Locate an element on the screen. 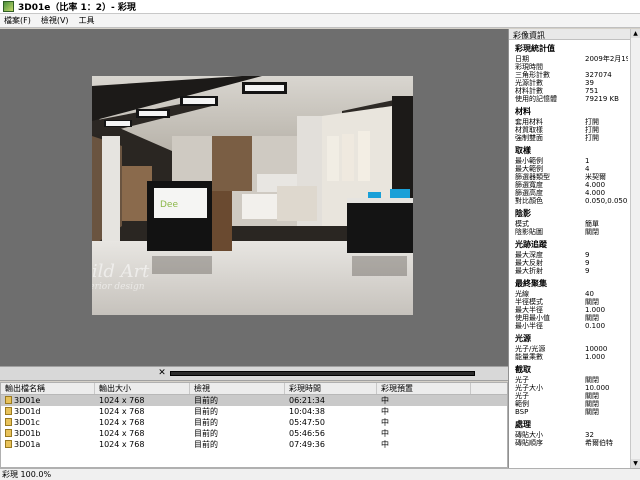  info-row: 陰影貼圖 關閉 is located at coordinates (571, 232).